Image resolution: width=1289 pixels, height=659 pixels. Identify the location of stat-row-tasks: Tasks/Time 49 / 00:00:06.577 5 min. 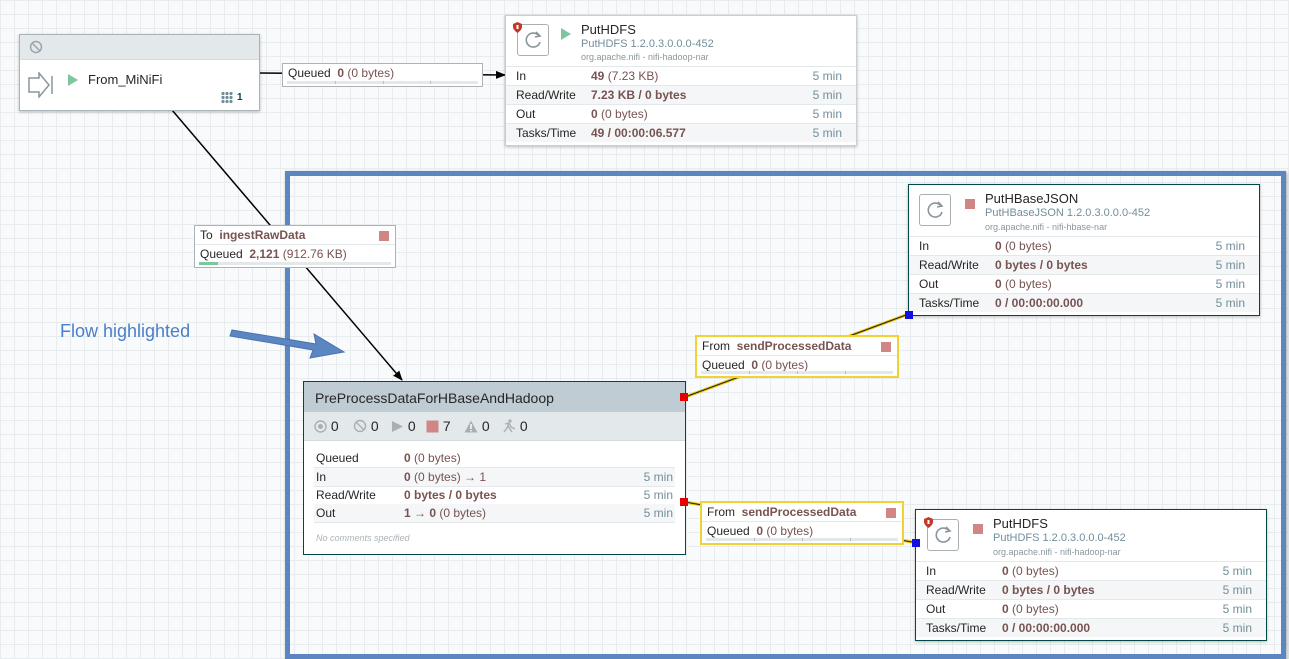
(681, 132).